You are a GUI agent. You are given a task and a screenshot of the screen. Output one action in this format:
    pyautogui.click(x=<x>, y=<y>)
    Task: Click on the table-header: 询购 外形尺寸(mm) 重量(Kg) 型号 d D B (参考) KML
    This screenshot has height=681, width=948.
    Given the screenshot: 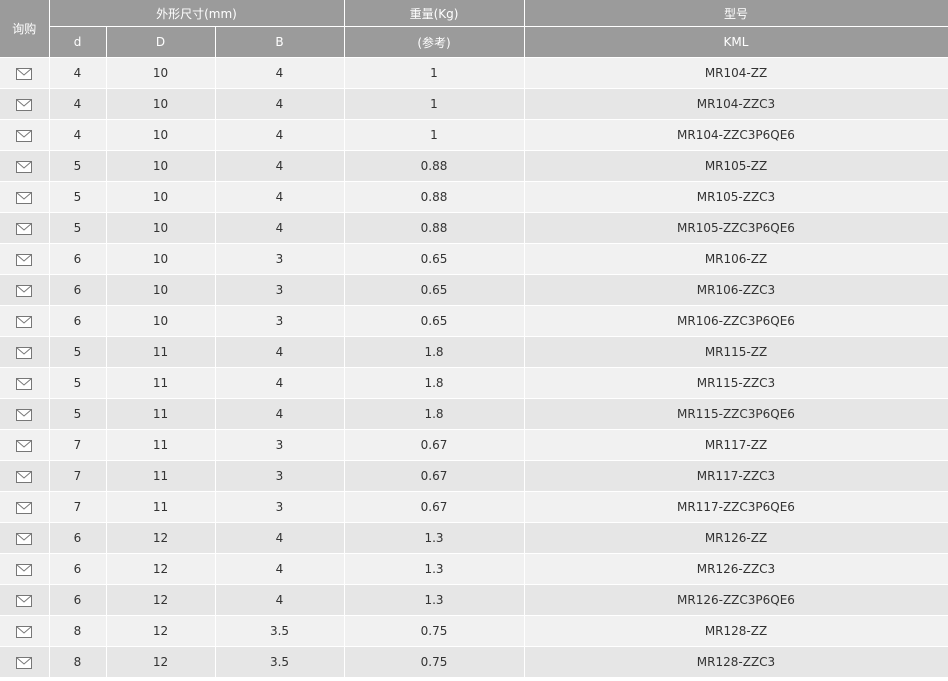 What is the action you would take?
    pyautogui.click(x=474, y=29)
    